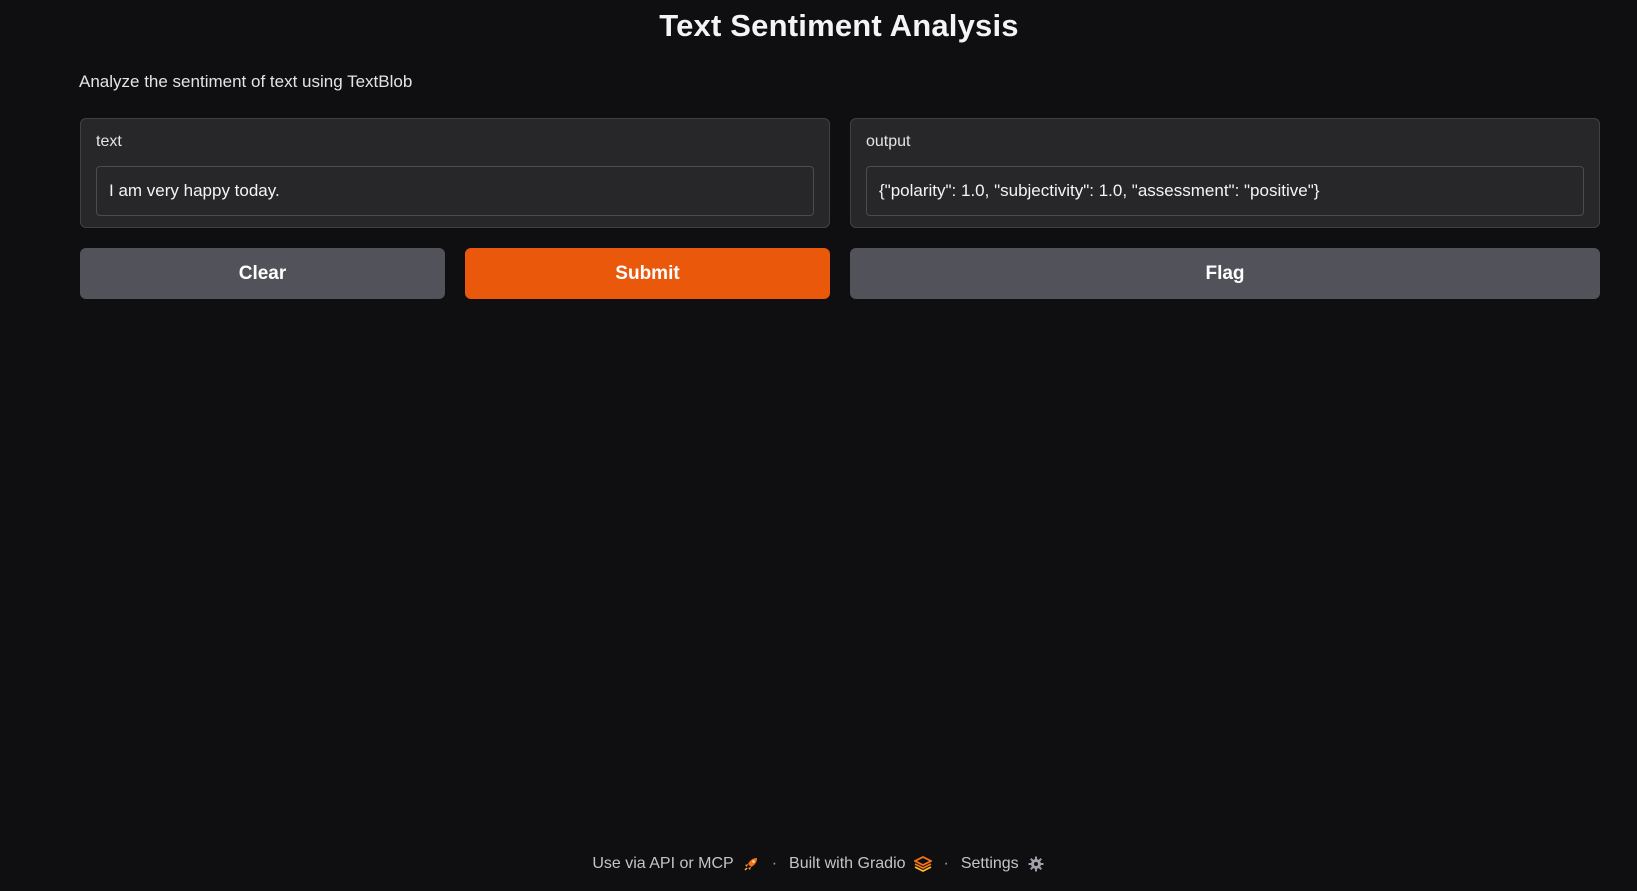 The width and height of the screenshot is (1637, 891). Describe the element at coordinates (647, 273) in the screenshot. I see `submit-button: Submit` at that location.